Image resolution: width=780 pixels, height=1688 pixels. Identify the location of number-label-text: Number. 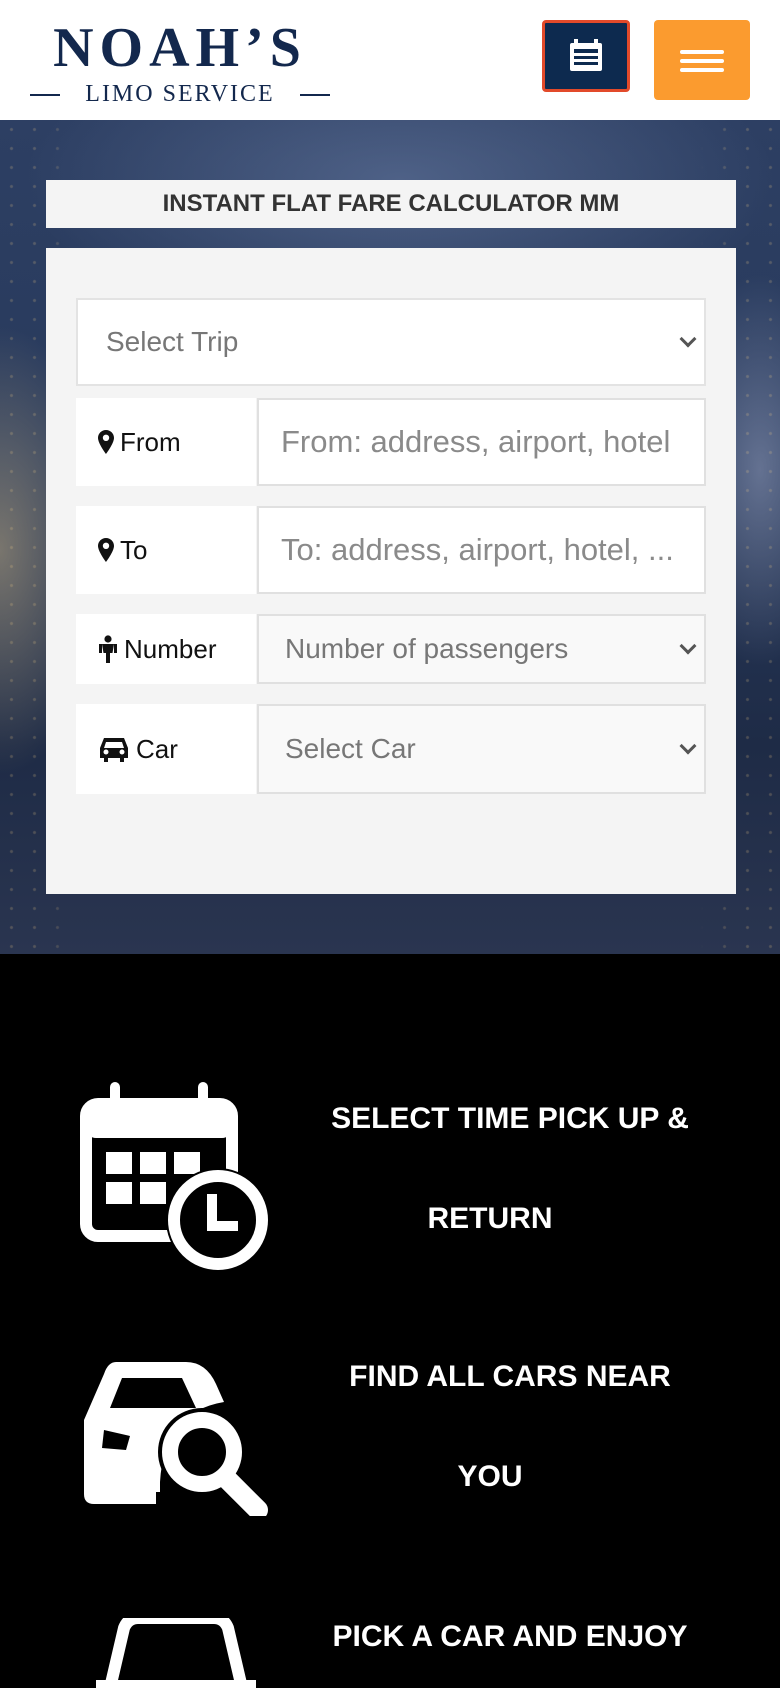
(170, 648).